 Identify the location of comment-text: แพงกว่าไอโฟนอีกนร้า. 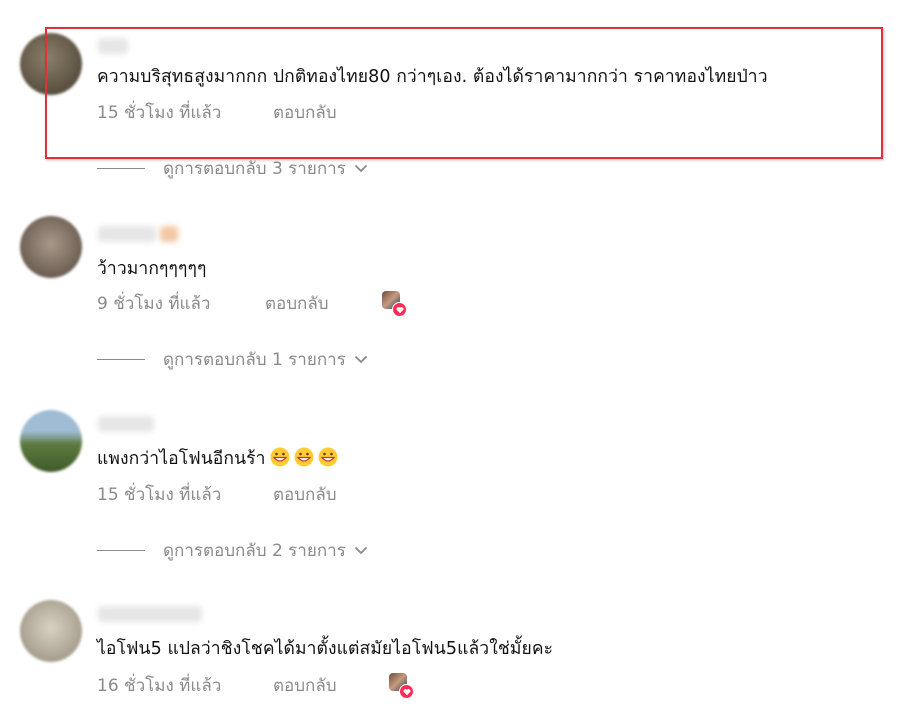
(217, 459).